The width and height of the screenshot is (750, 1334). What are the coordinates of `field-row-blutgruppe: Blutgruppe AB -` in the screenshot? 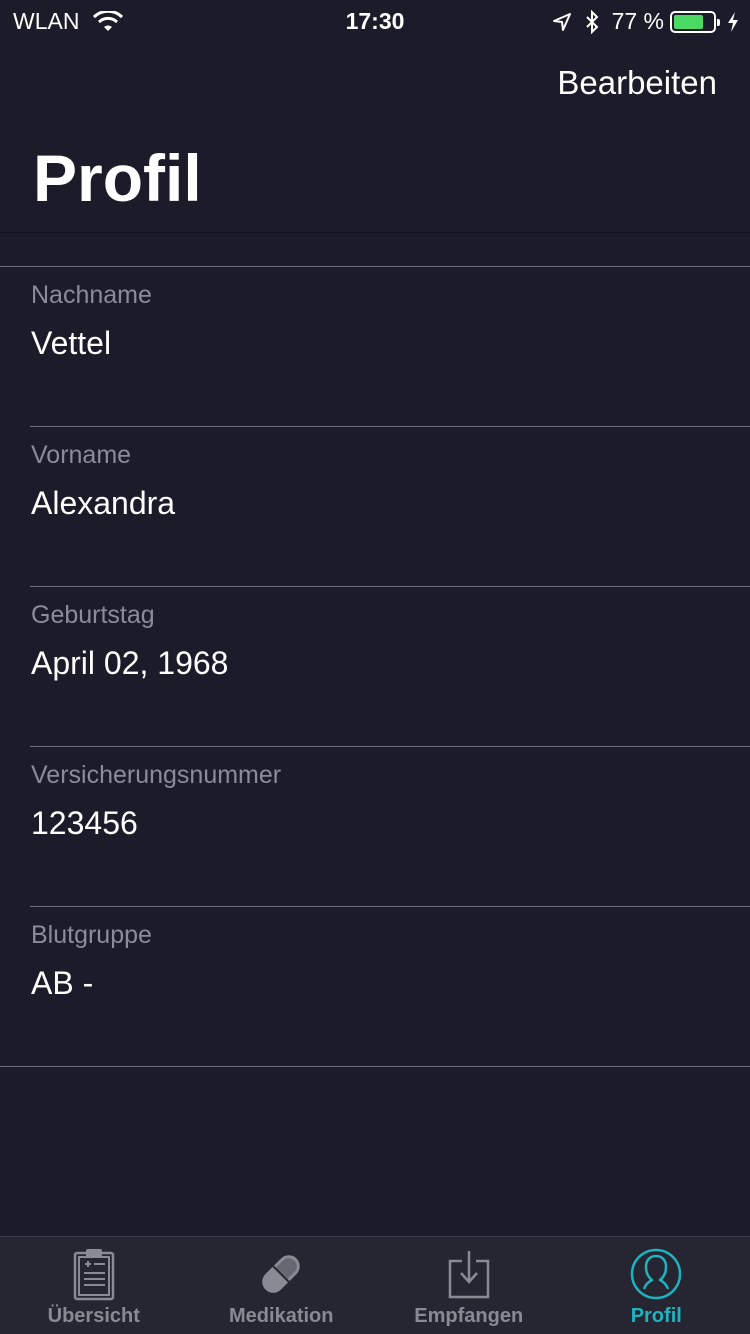 It's located at (375, 987).